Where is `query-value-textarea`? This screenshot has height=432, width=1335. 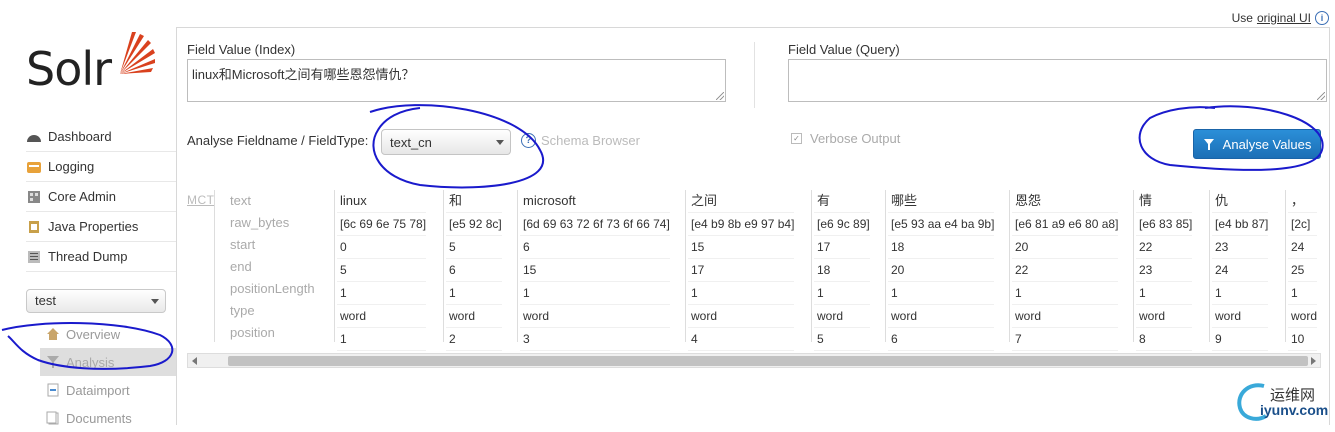
query-value-textarea is located at coordinates (1057, 80).